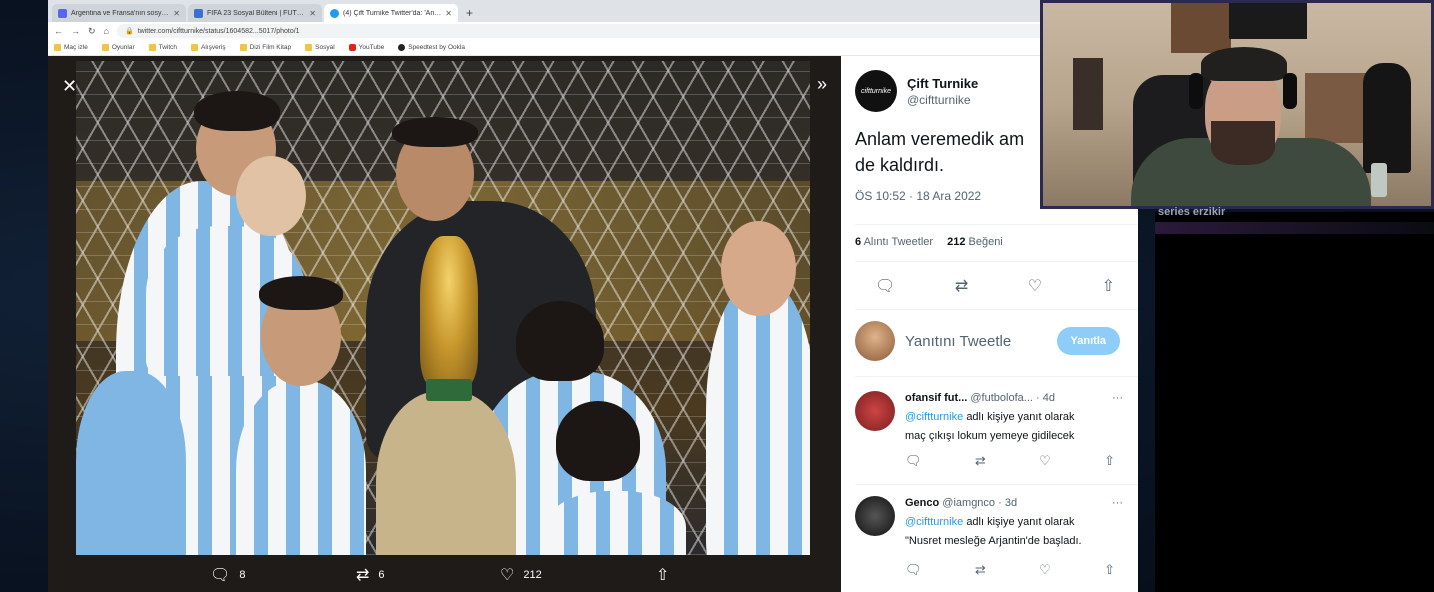 The image size is (1434, 592). What do you see at coordinates (69, 86) in the screenshot?
I see `close-icon: ✕` at bounding box center [69, 86].